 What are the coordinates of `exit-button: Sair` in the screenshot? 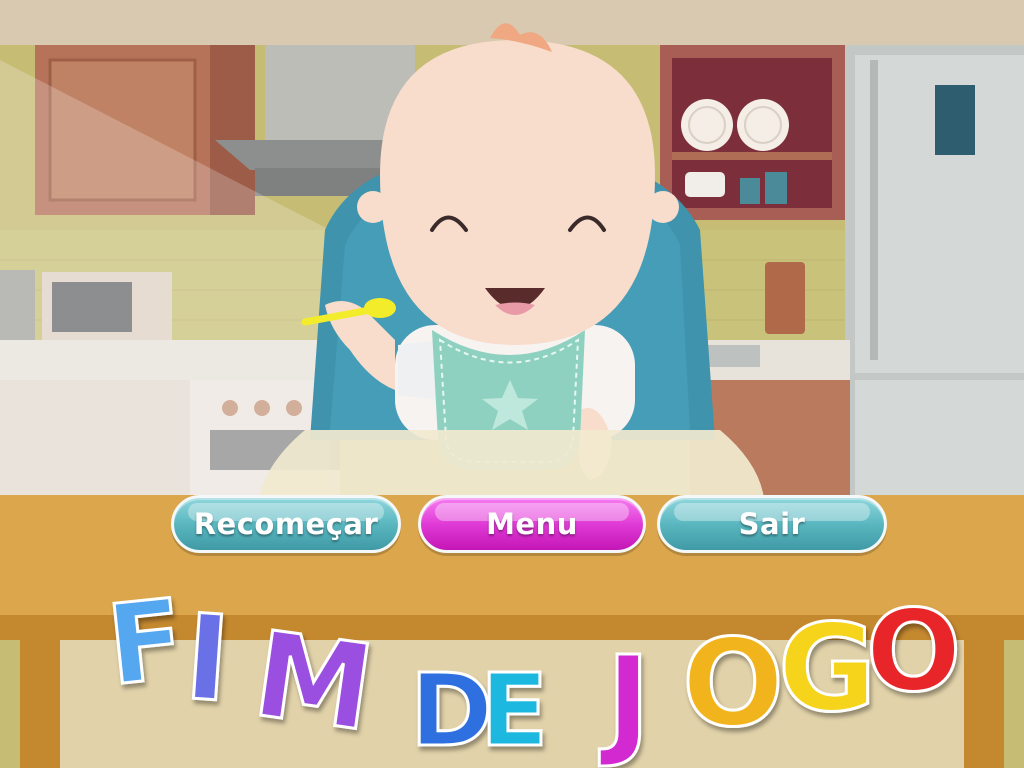 It's located at (772, 524).